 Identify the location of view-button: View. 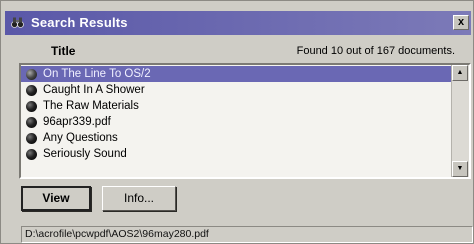
(56, 198).